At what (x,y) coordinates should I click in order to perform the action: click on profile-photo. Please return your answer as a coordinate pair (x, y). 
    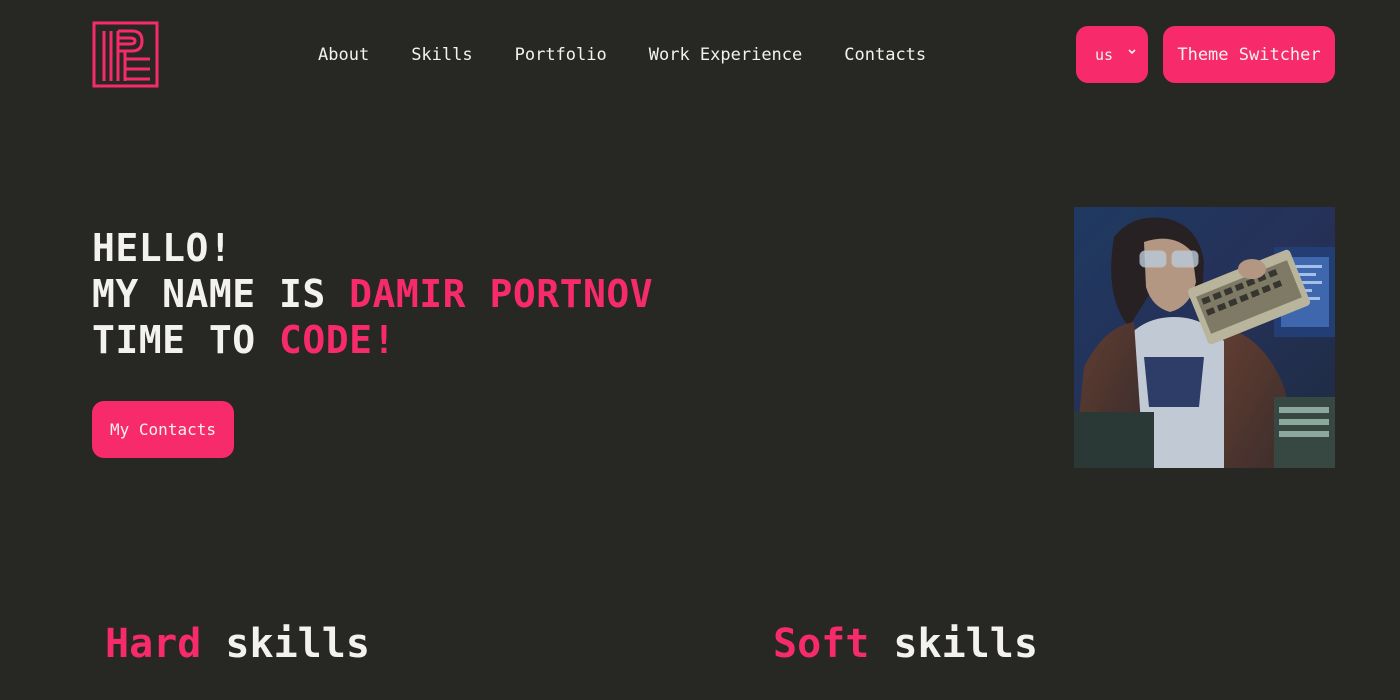
    Looking at the image, I should click on (1204, 337).